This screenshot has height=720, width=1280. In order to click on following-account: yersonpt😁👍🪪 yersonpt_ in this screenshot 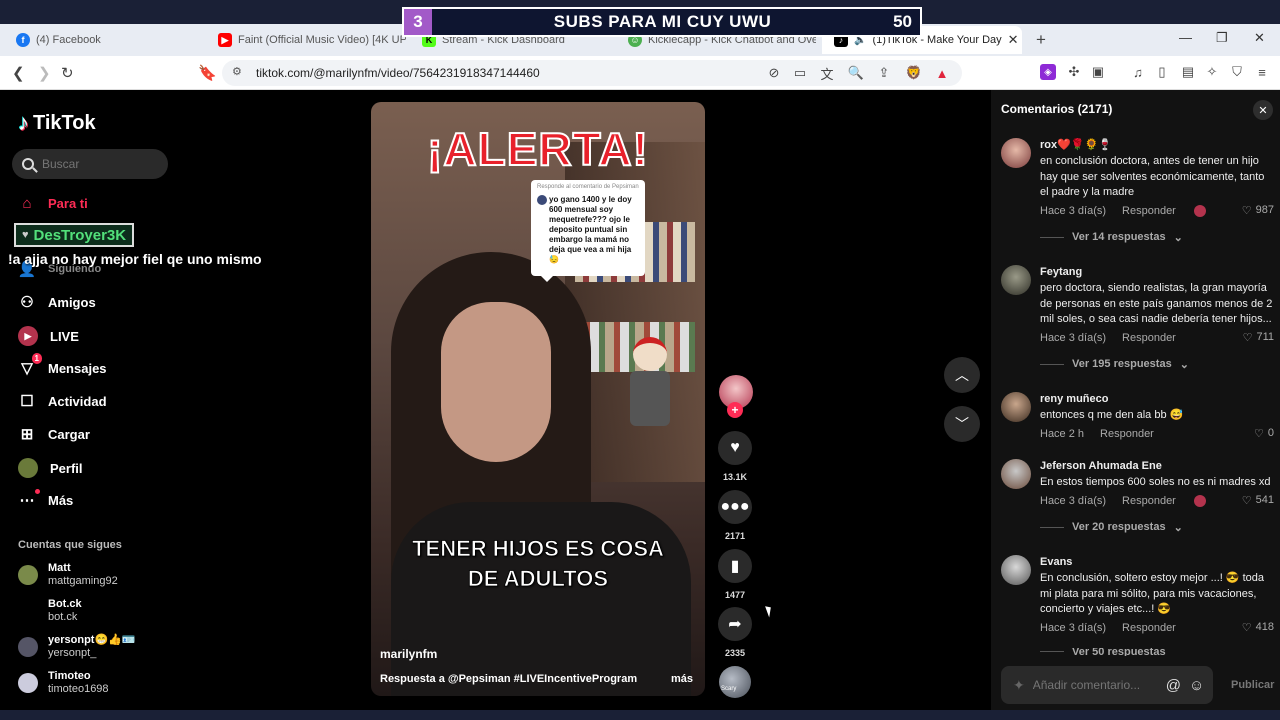, I will do `click(77, 647)`.